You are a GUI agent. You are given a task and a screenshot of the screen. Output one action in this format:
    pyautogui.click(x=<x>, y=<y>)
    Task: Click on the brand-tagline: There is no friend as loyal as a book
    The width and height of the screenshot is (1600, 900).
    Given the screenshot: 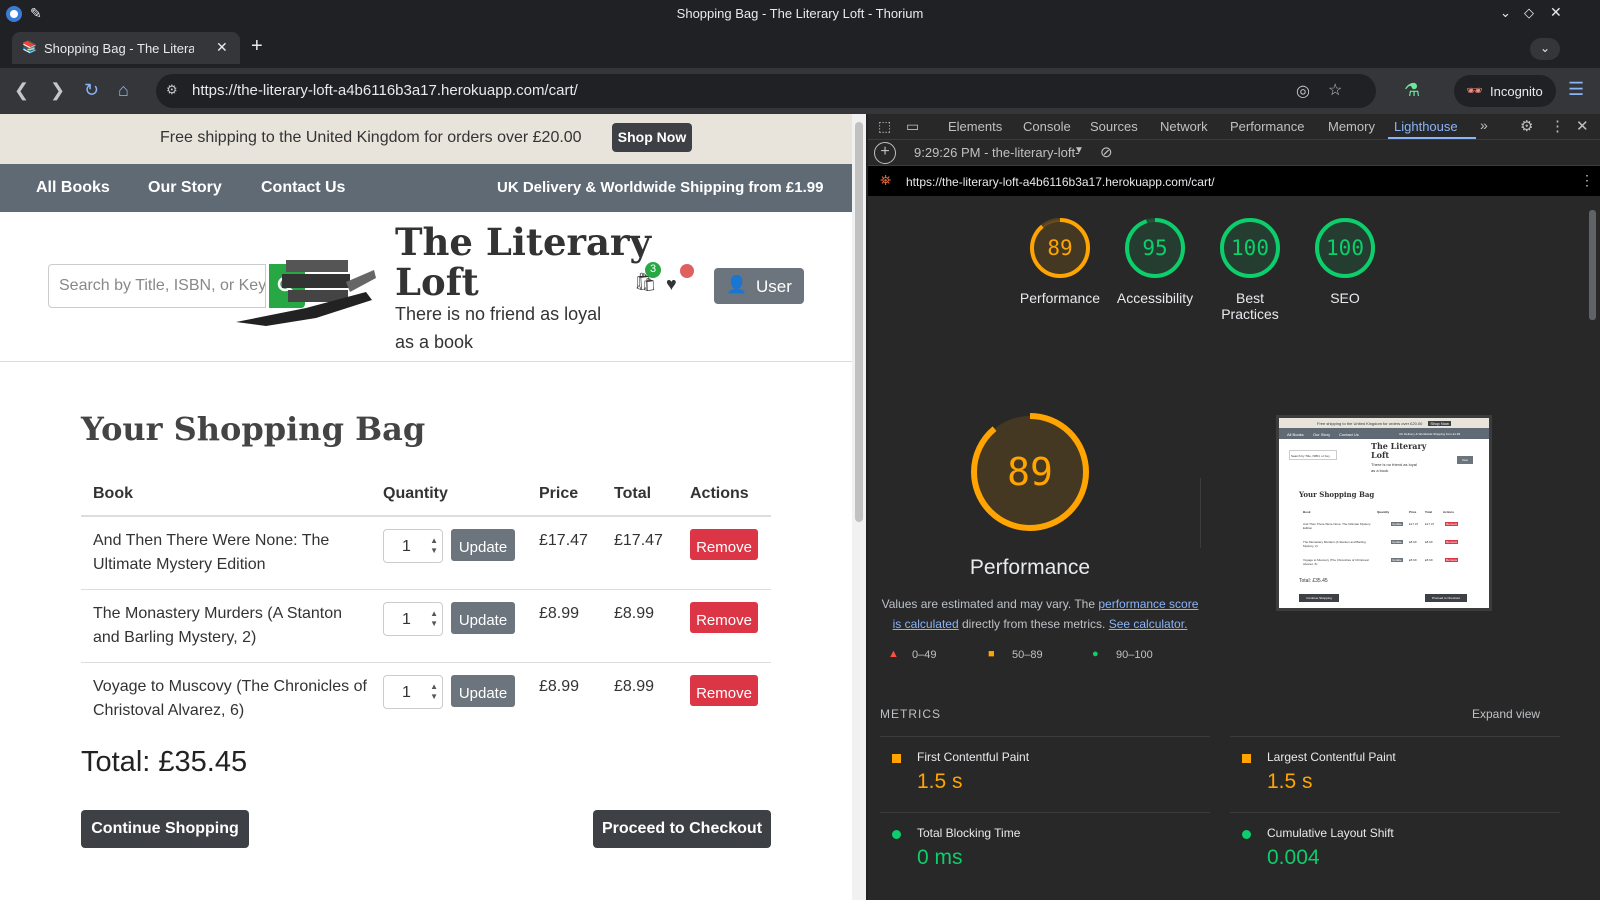 What is the action you would take?
    pyautogui.click(x=498, y=328)
    